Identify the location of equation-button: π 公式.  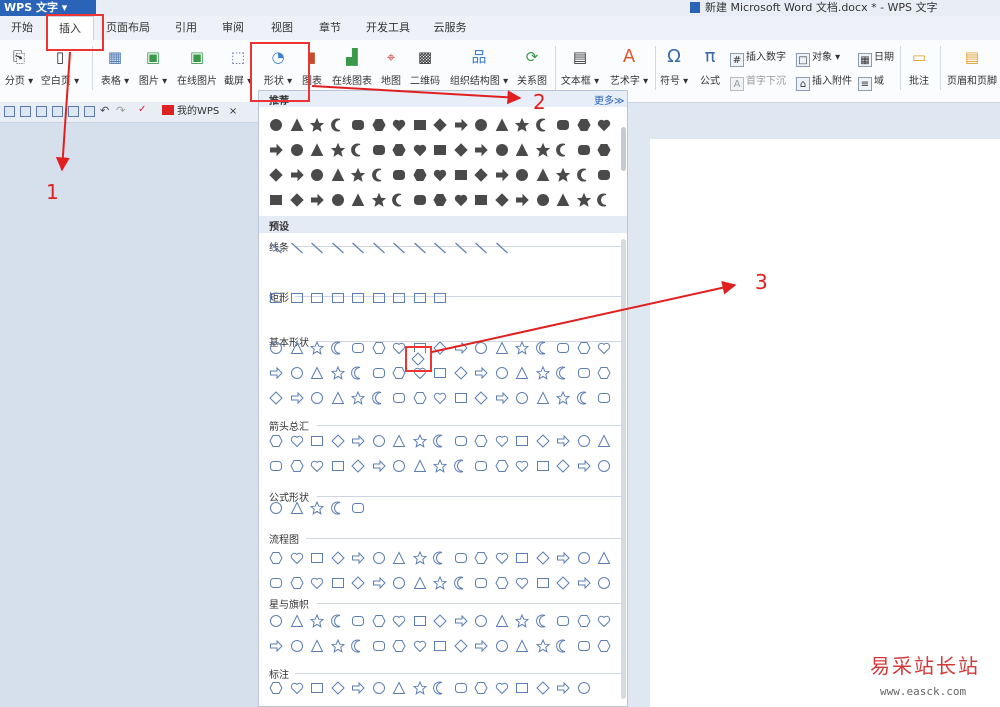
(710, 68).